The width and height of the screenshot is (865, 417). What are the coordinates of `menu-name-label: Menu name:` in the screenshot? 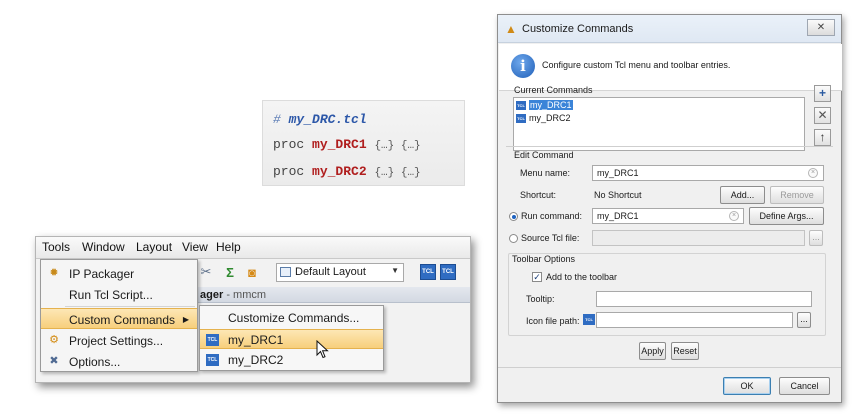 It's located at (545, 173).